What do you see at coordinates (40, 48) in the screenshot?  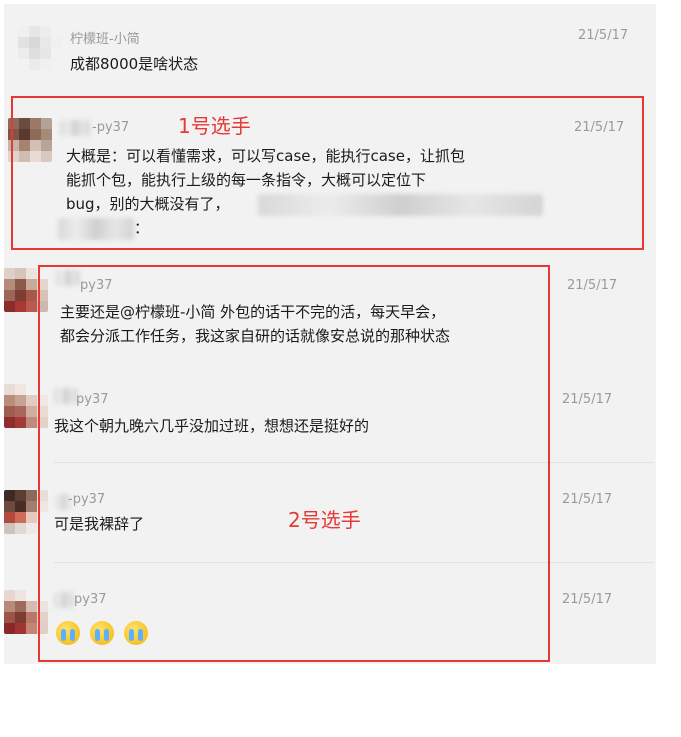 I see `avatar` at bounding box center [40, 48].